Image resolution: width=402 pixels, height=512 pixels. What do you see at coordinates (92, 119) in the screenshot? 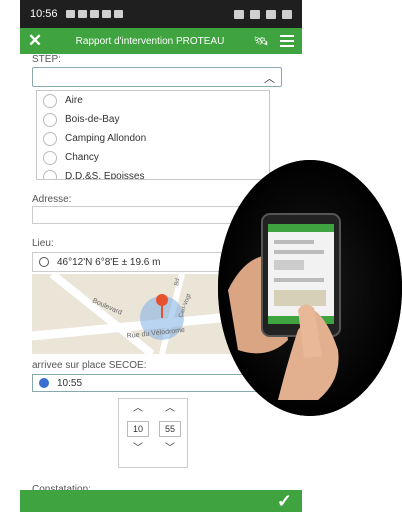
I see `step-option-label: Bois-de-Bay` at bounding box center [92, 119].